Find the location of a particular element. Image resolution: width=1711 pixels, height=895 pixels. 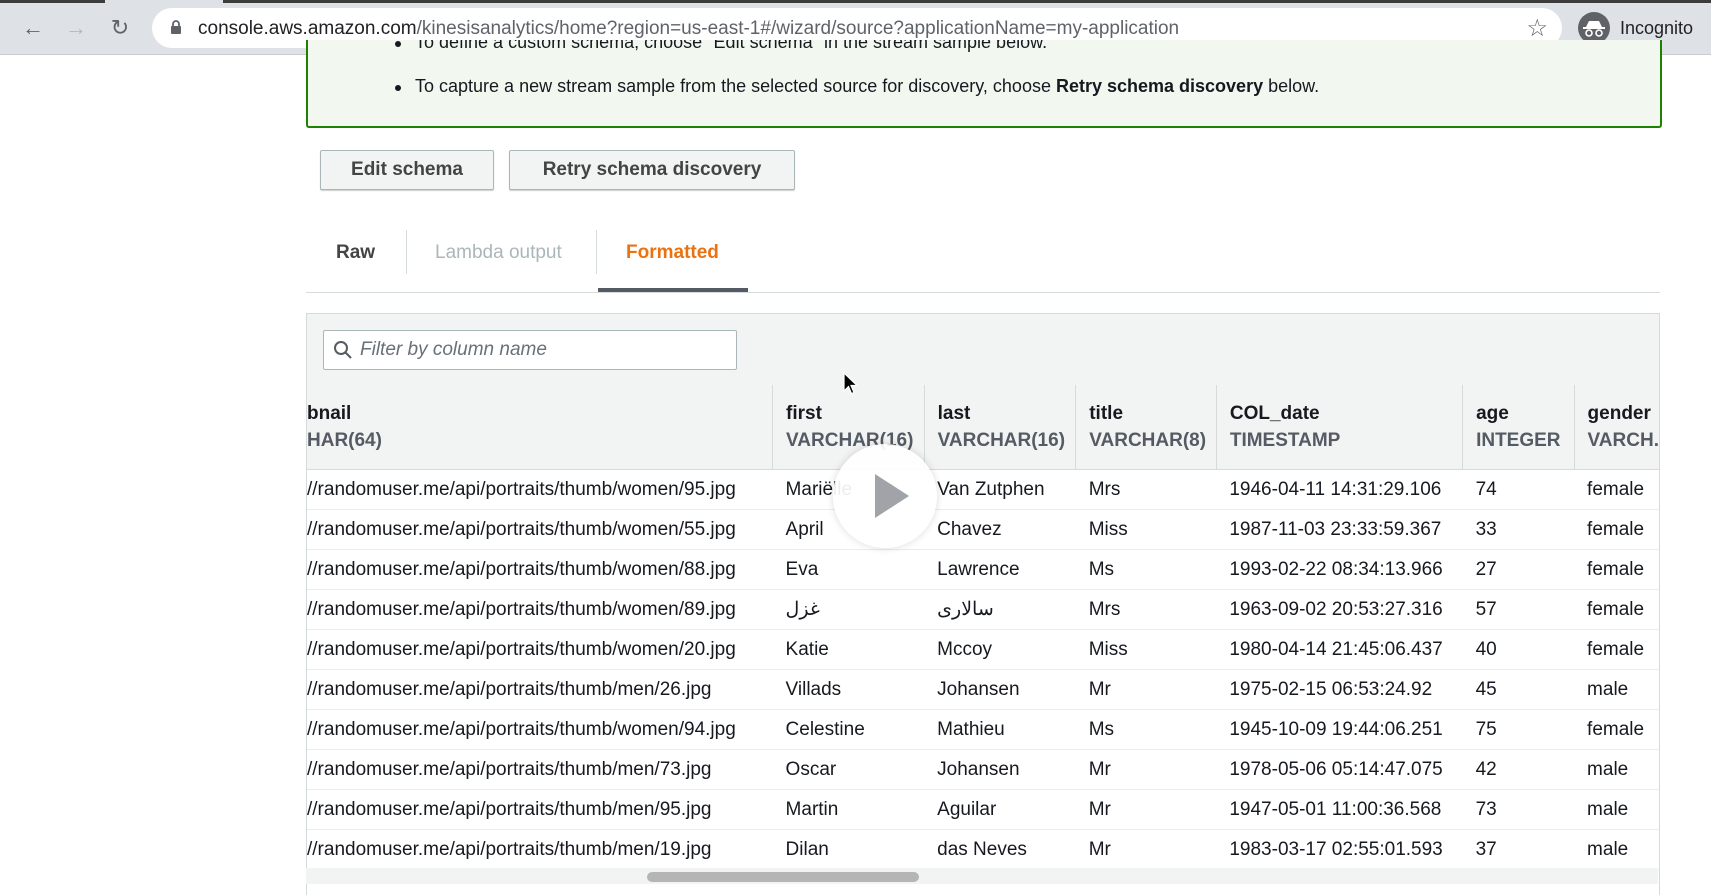

column-header-age: age INTEGER is located at coordinates (1518, 427).